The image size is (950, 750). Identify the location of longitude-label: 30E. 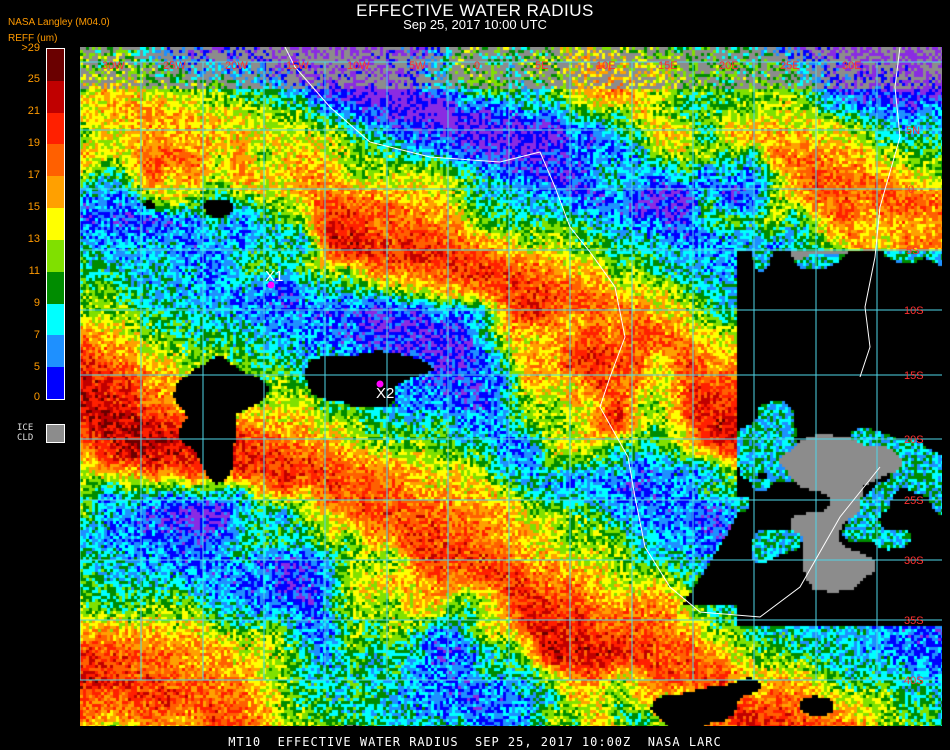
(852, 66).